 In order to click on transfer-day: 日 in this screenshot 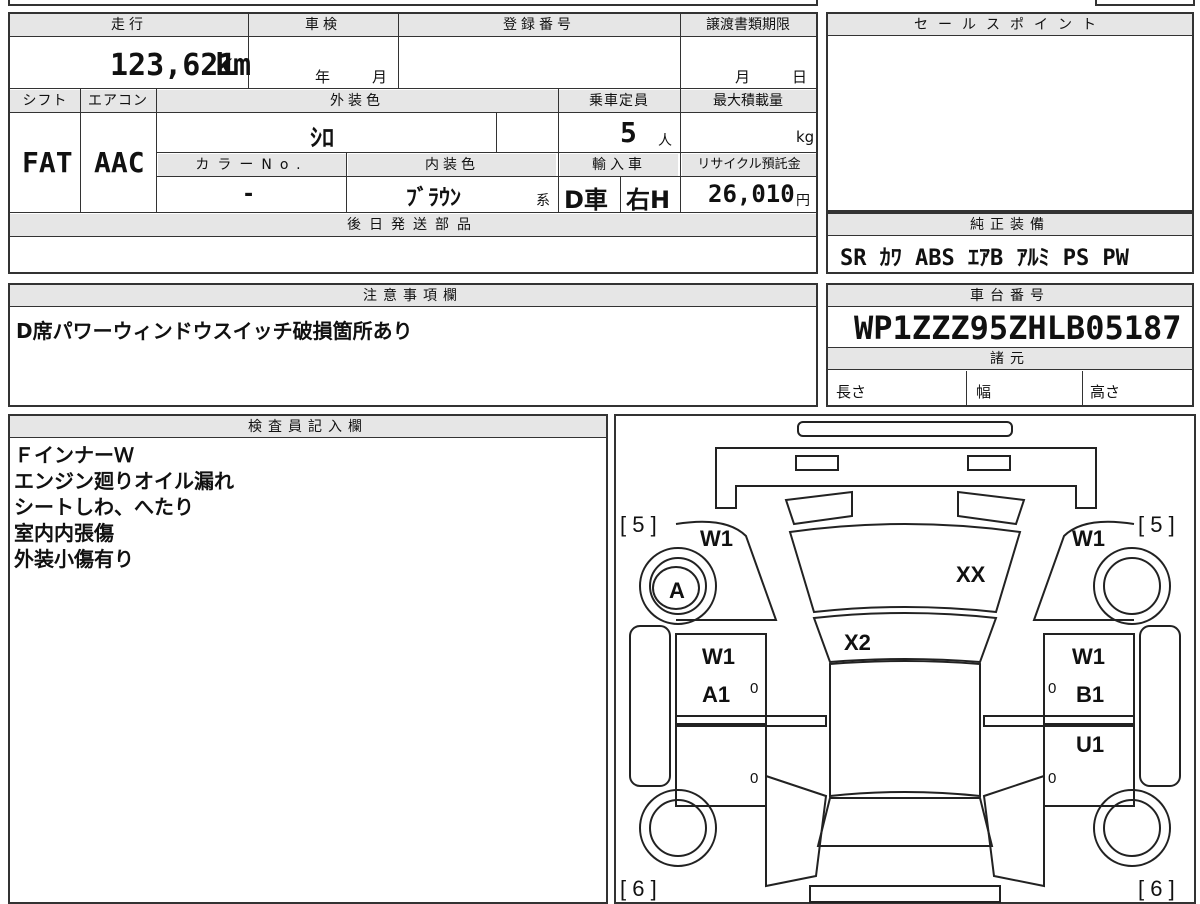, I will do `click(800, 77)`.